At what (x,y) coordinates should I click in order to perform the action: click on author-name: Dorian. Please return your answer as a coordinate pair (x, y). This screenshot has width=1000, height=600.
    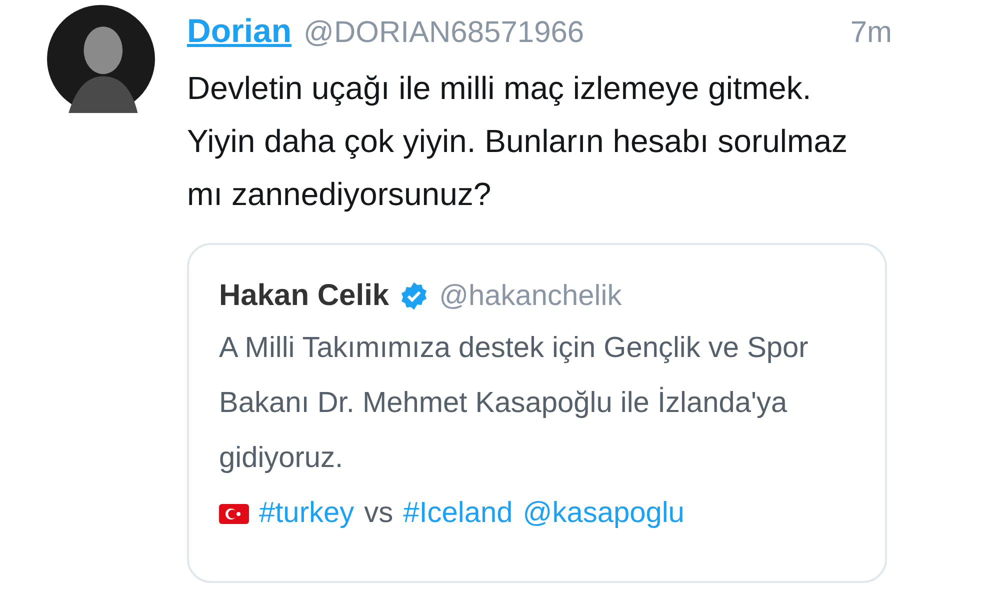
    Looking at the image, I should click on (239, 31).